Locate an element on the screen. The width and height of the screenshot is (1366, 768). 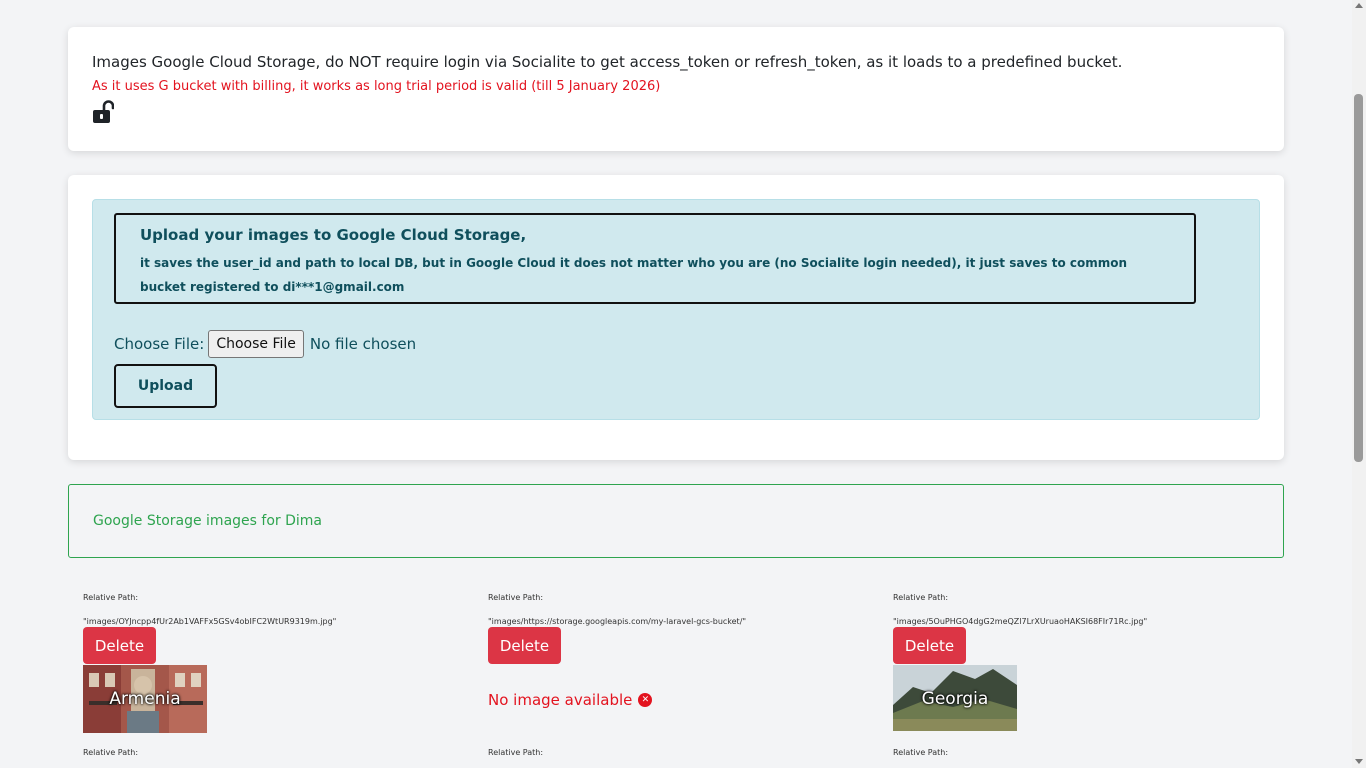
upload-button: Upload is located at coordinates (165, 386).